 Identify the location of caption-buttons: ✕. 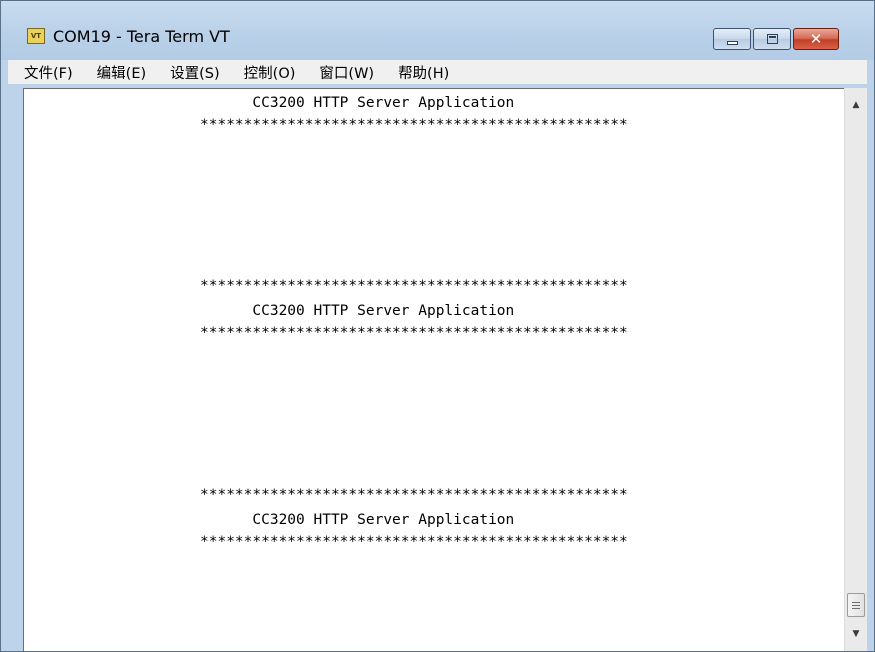
(776, 39).